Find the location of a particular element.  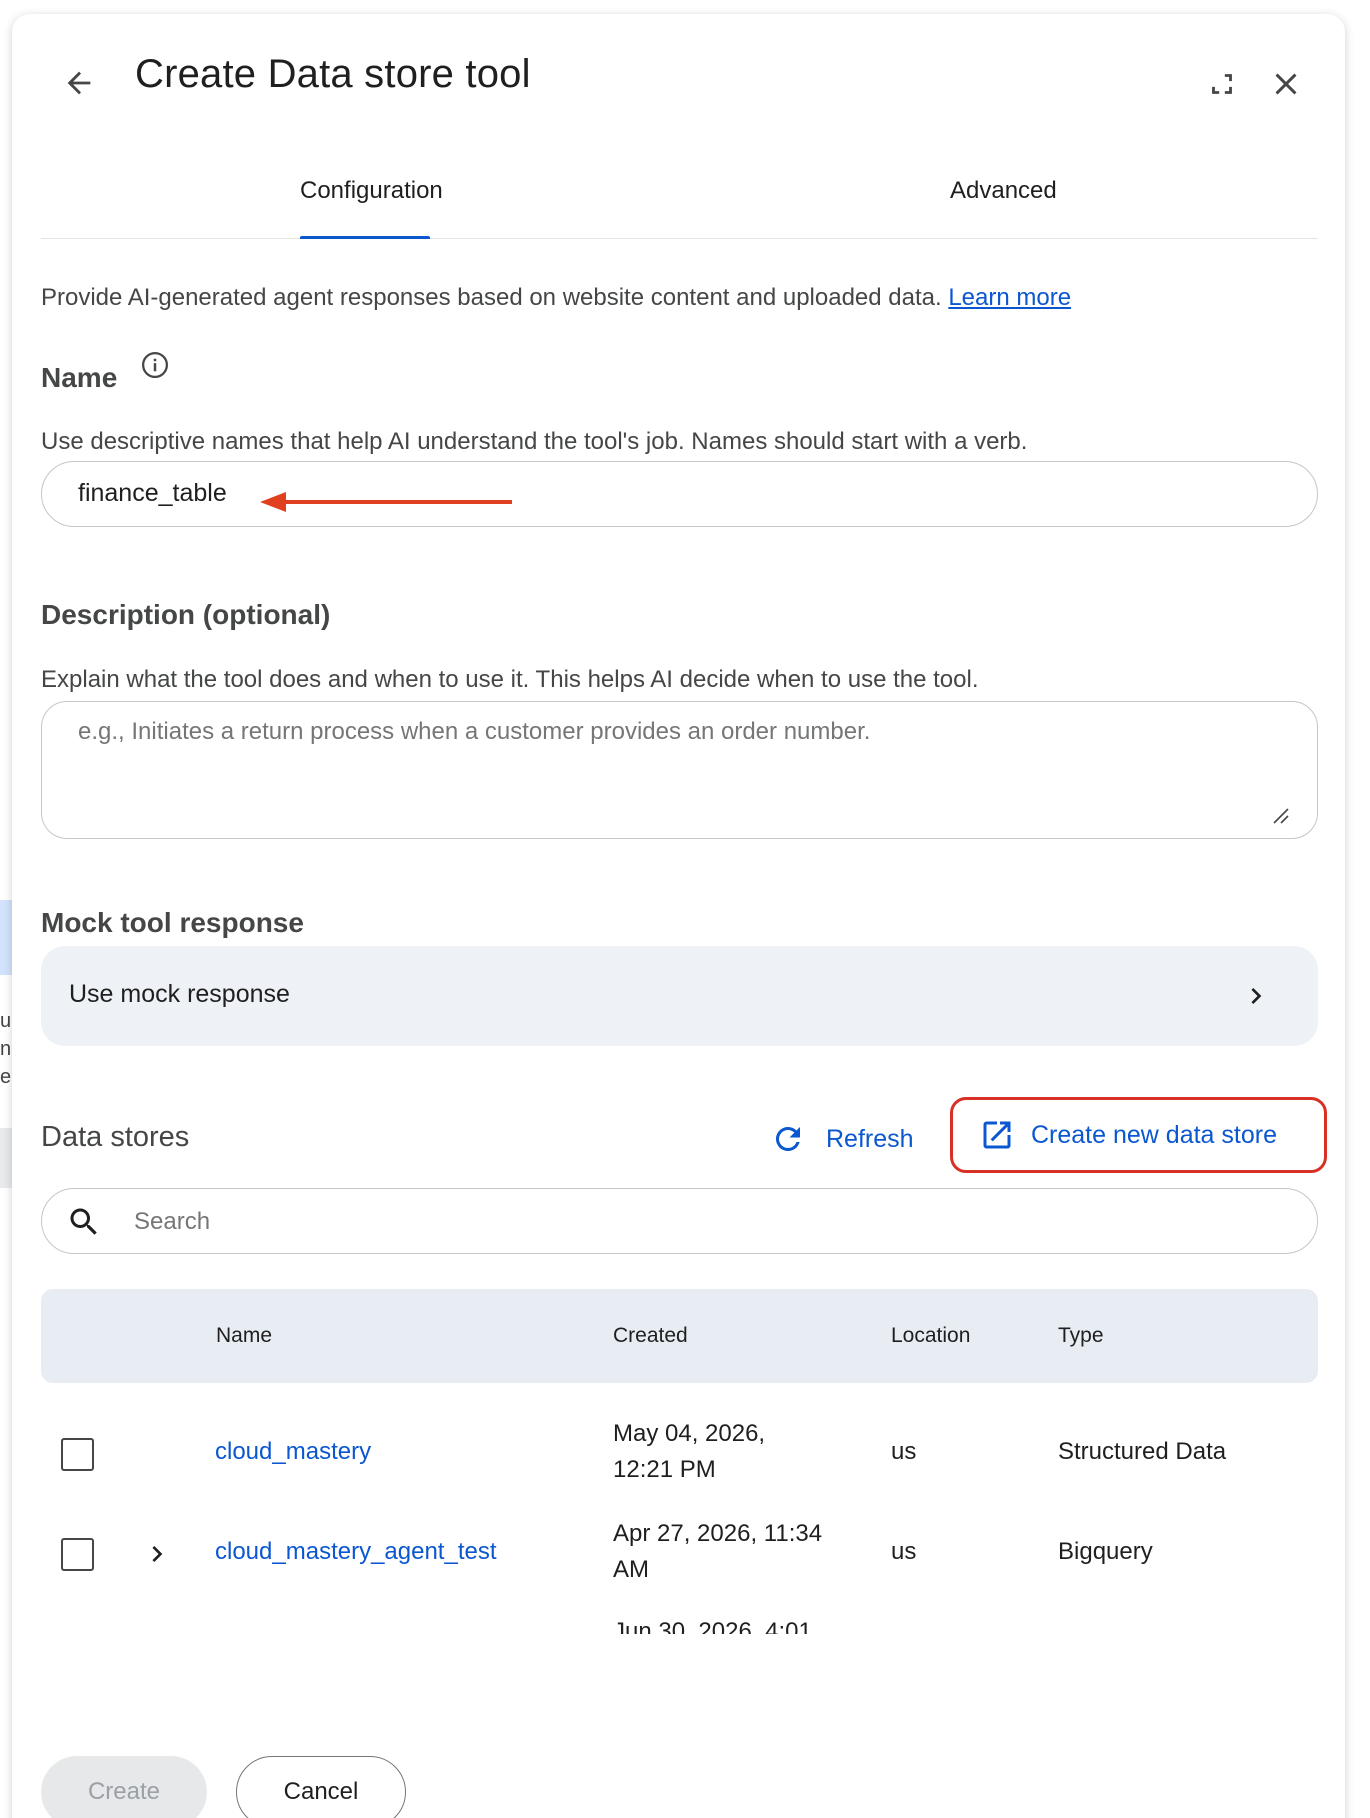

backdrop-text-3: ea is located at coordinates (6, 1077).